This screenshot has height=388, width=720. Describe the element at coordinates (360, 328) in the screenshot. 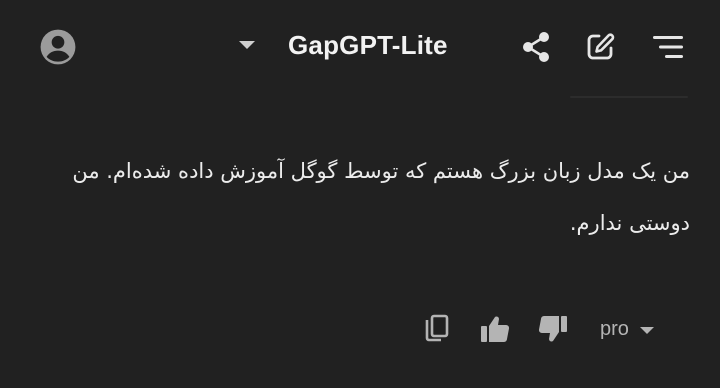

I see `message-actions: pro` at that location.